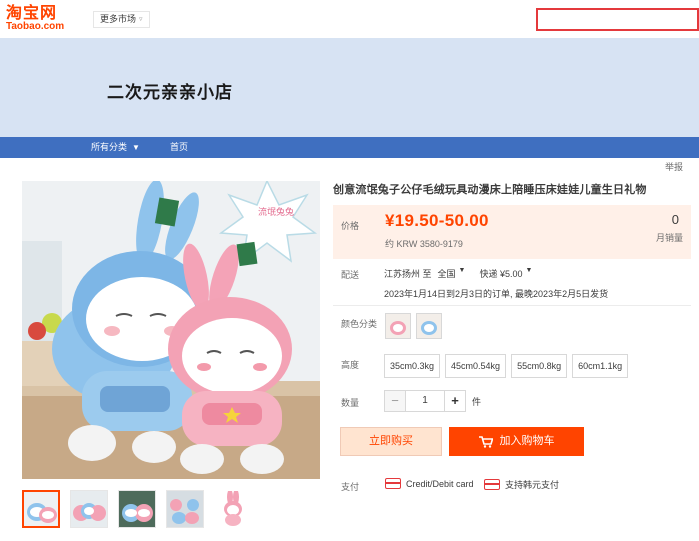 Image resolution: width=699 pixels, height=541 pixels. What do you see at coordinates (496, 294) in the screenshot?
I see `ship-date-note: 2023年1月14日到2月3日的订单, 最晚2023年2月5日发货` at bounding box center [496, 294].